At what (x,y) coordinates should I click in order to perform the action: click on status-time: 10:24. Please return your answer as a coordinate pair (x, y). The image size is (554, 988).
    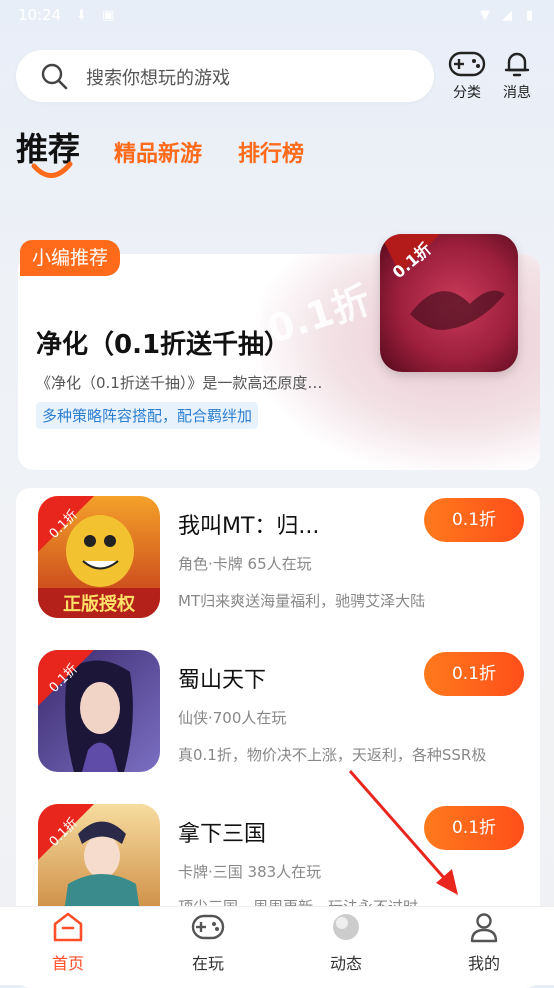
    Looking at the image, I should click on (40, 15).